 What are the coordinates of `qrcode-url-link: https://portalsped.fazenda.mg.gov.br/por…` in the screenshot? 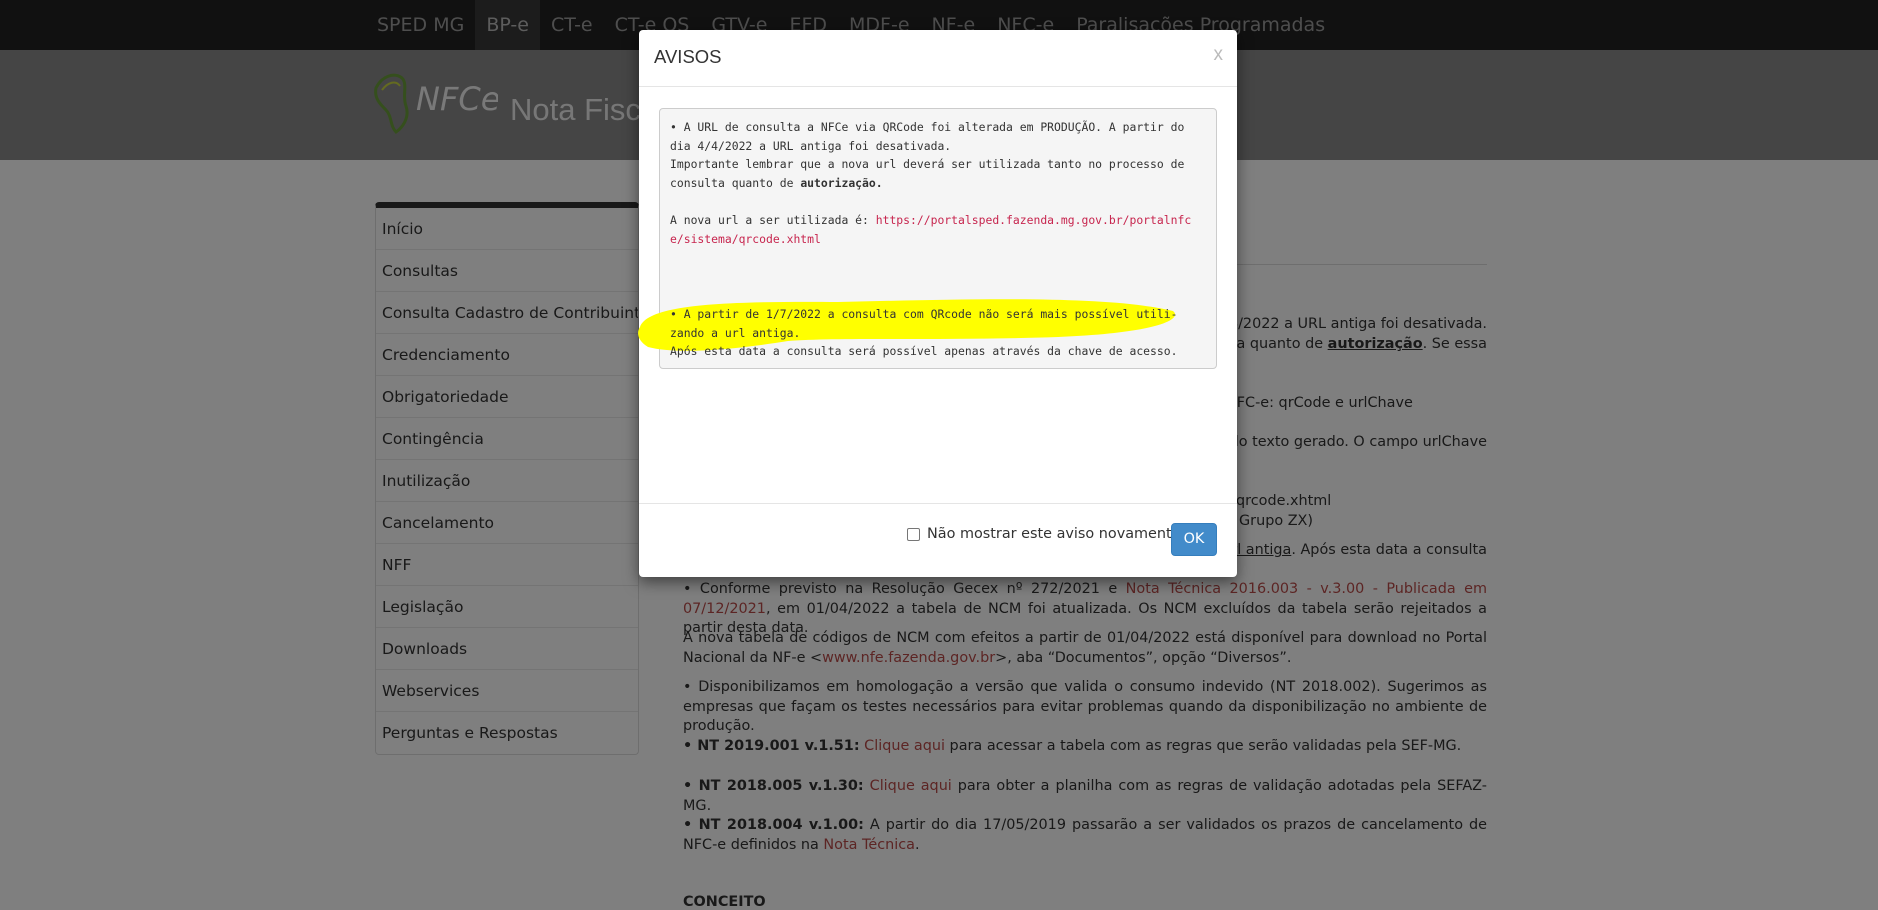 It's located at (1033, 220).